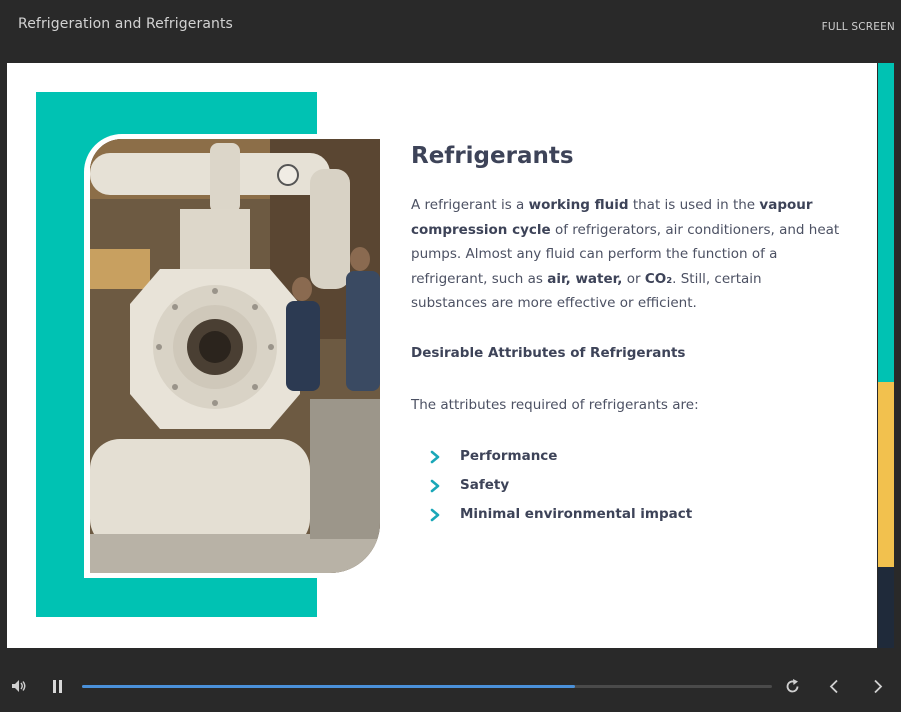  I want to click on section-progress-strip, so click(886, 355).